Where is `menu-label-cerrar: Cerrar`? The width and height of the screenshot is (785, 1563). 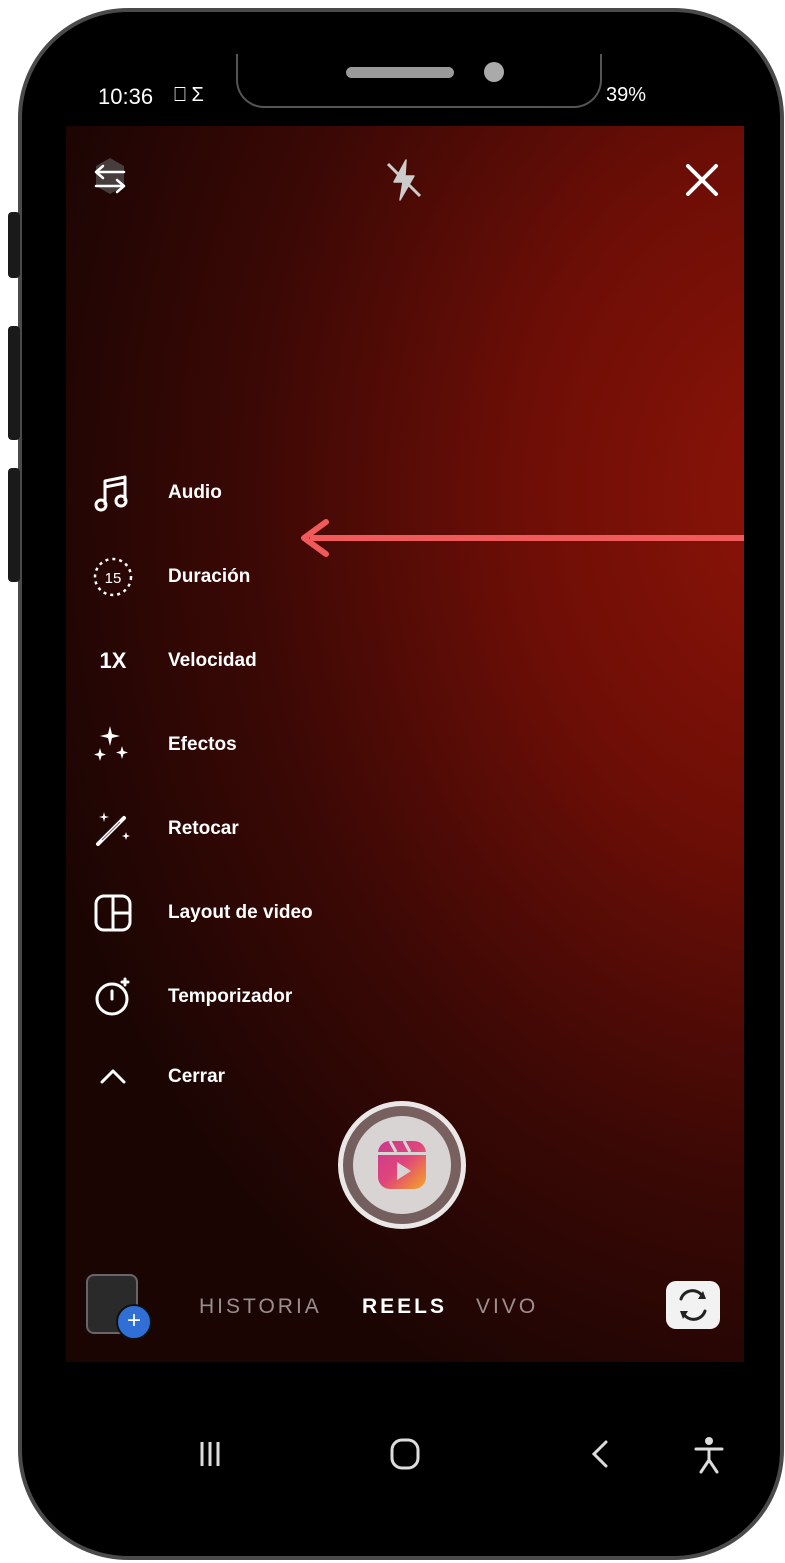 menu-label-cerrar: Cerrar is located at coordinates (197, 1076).